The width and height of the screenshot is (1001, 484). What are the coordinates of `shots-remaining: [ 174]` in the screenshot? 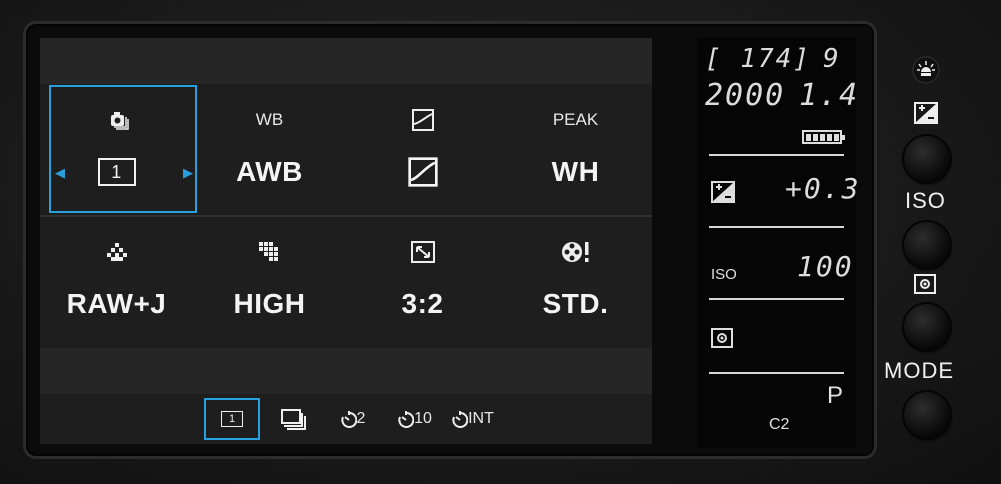 It's located at (758, 59).